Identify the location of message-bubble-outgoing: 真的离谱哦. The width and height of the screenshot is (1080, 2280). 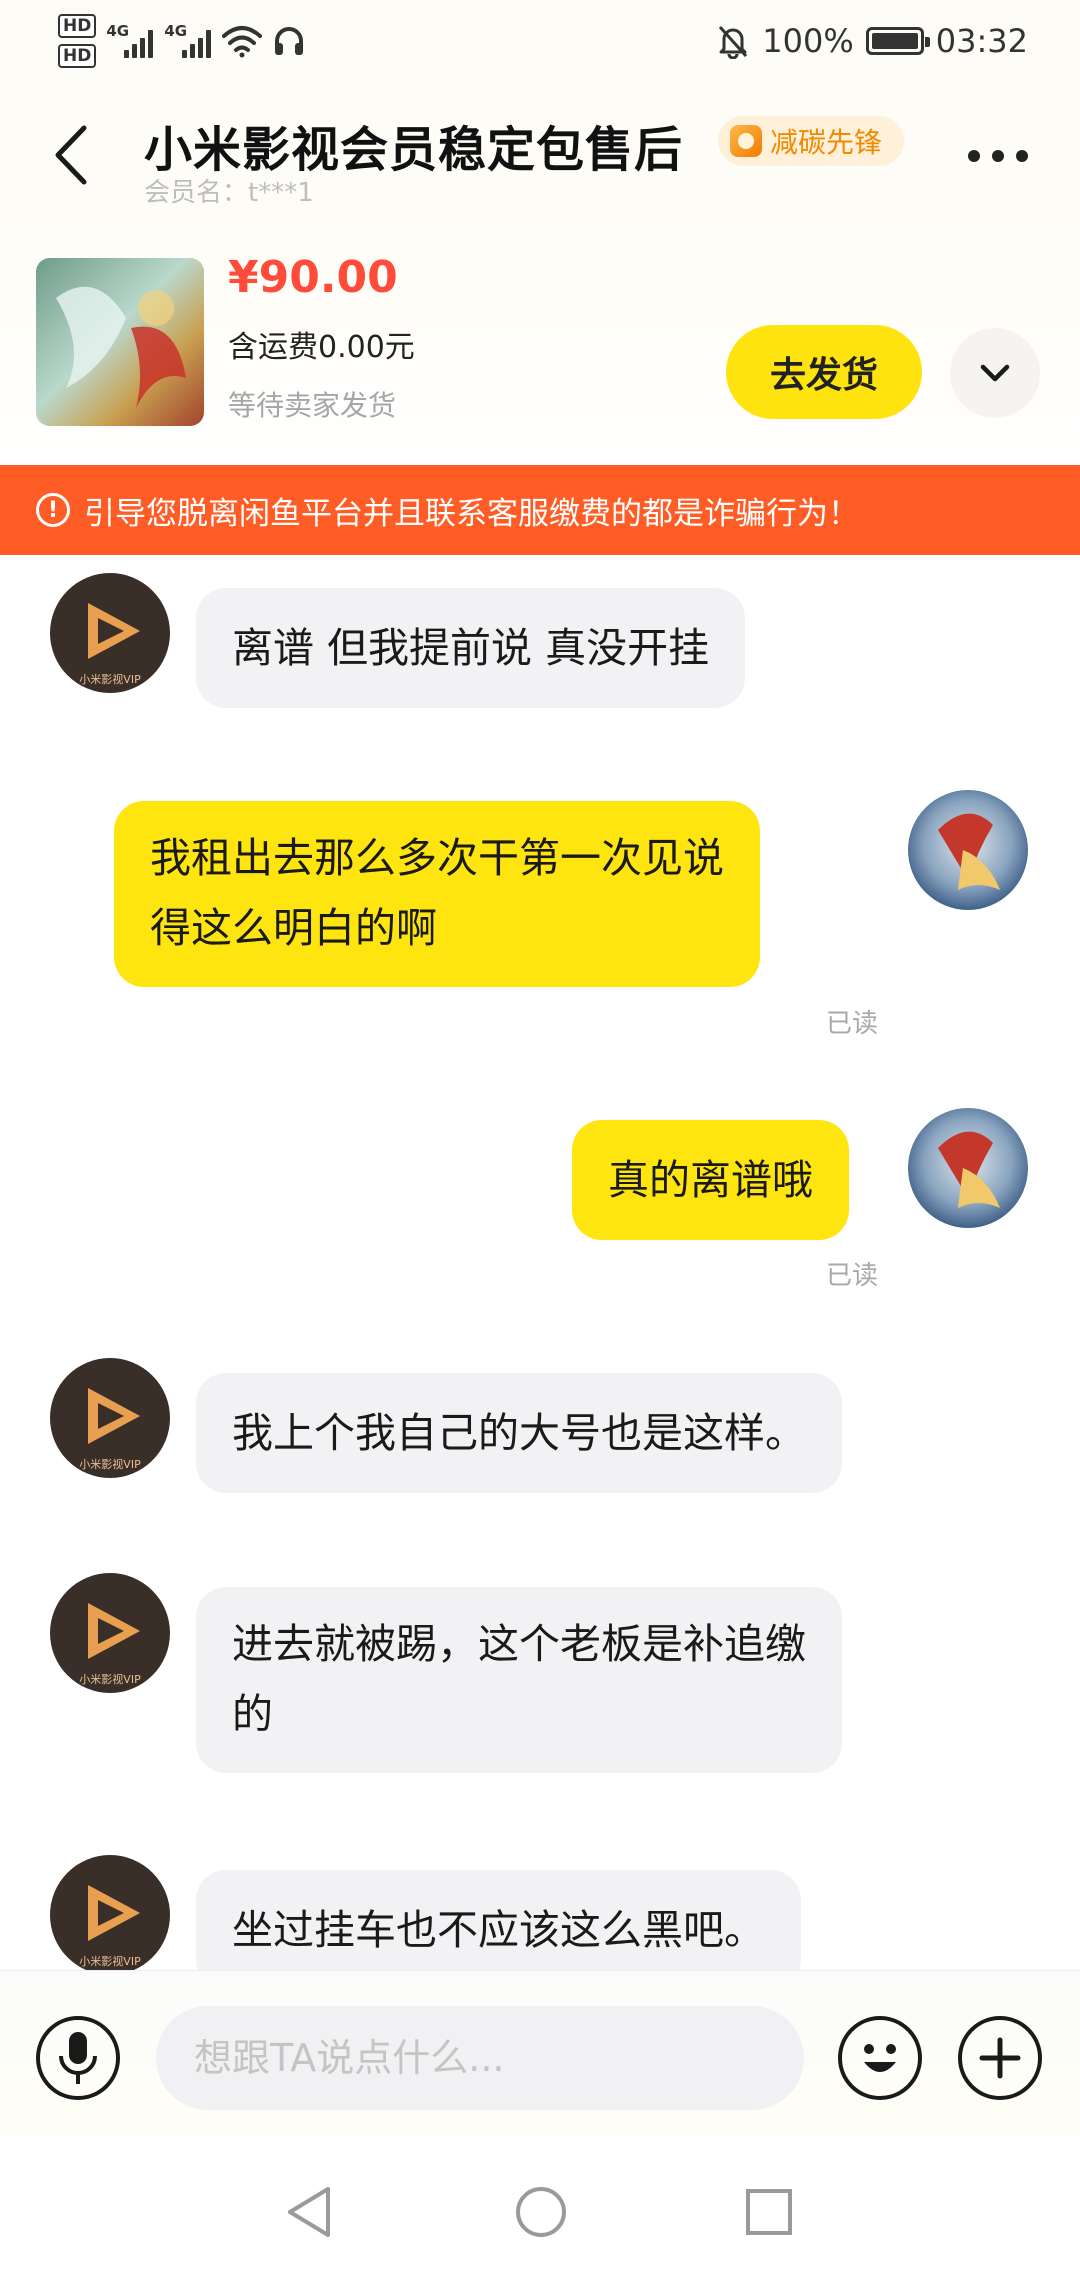
(710, 1180).